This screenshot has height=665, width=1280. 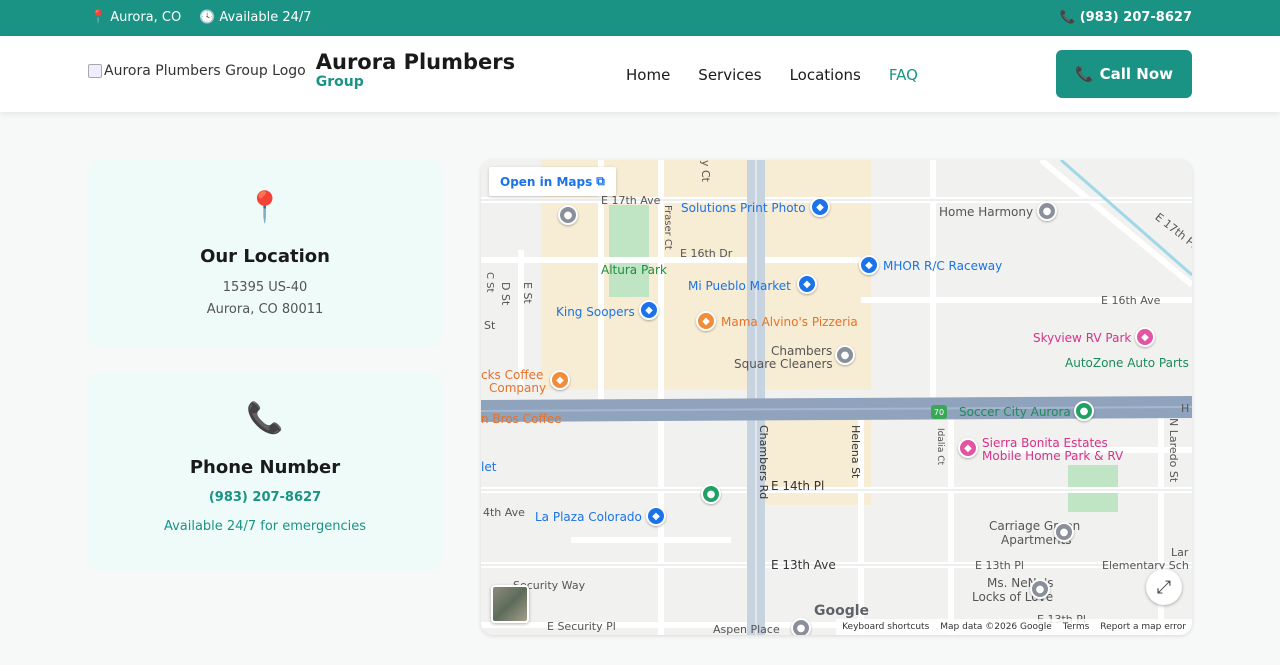 What do you see at coordinates (1124, 74) in the screenshot?
I see `call-now-button: 📞 Call Now` at bounding box center [1124, 74].